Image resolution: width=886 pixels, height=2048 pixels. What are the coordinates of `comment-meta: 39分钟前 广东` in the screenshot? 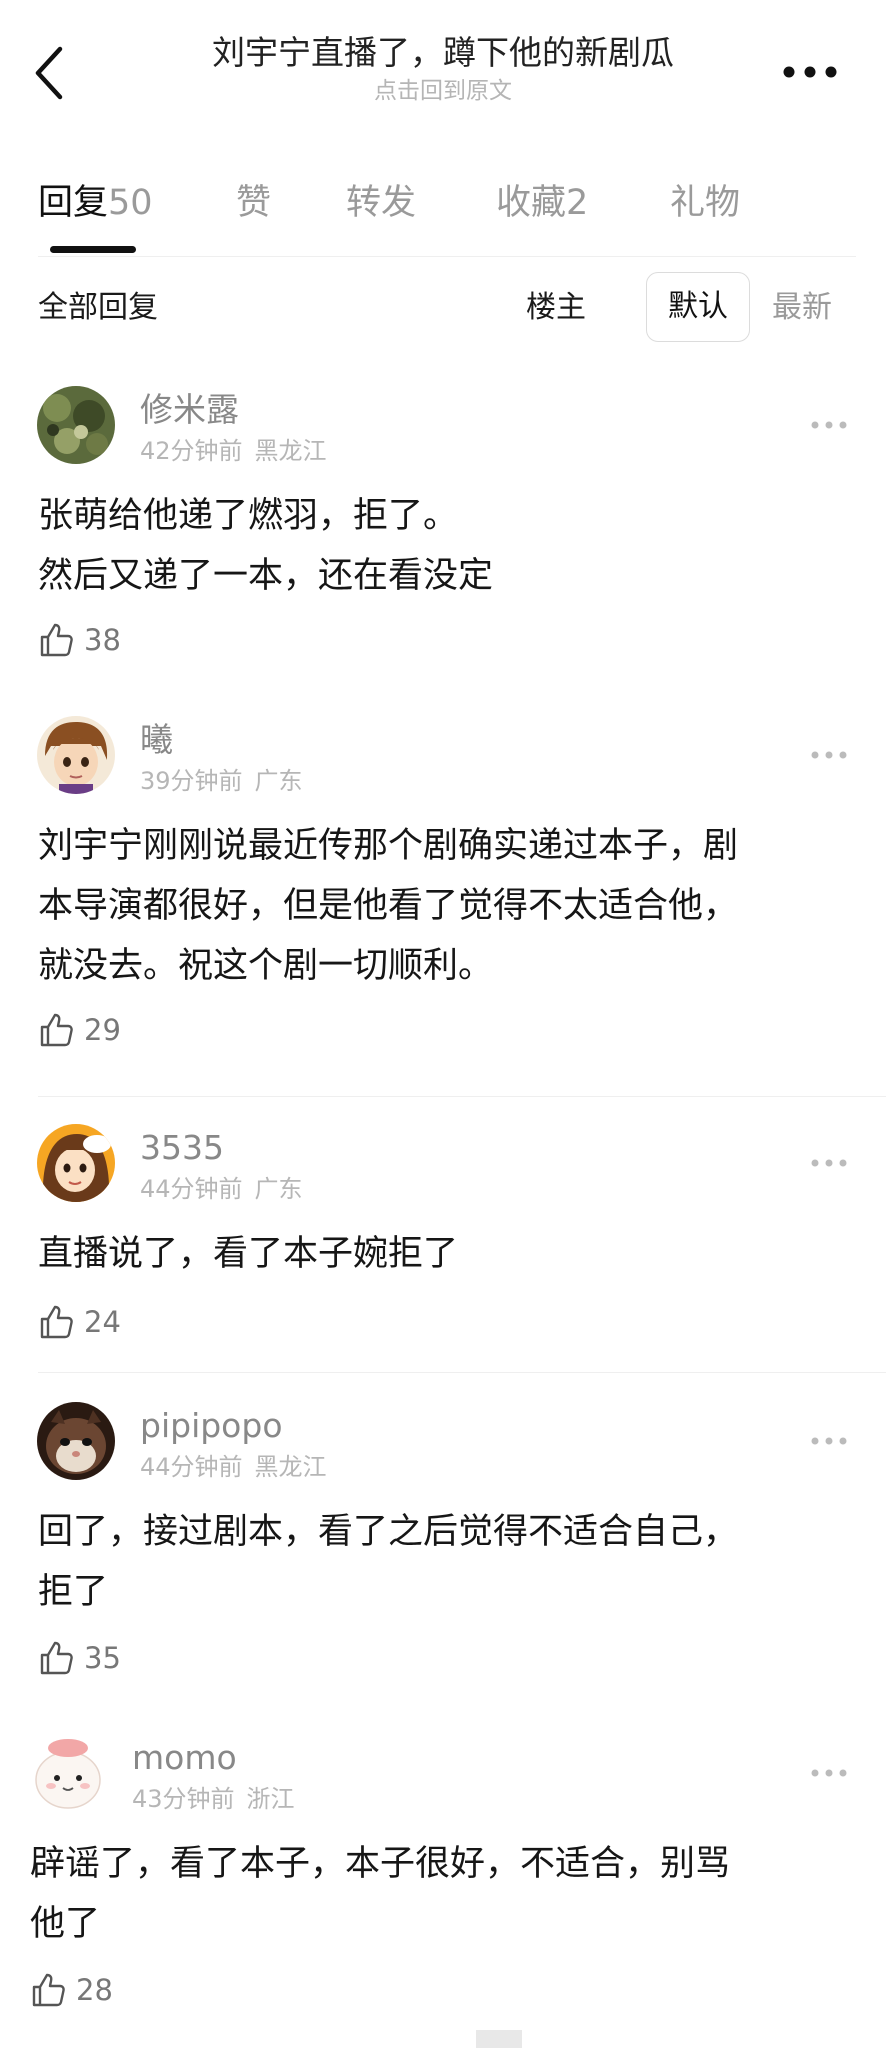 It's located at (221, 781).